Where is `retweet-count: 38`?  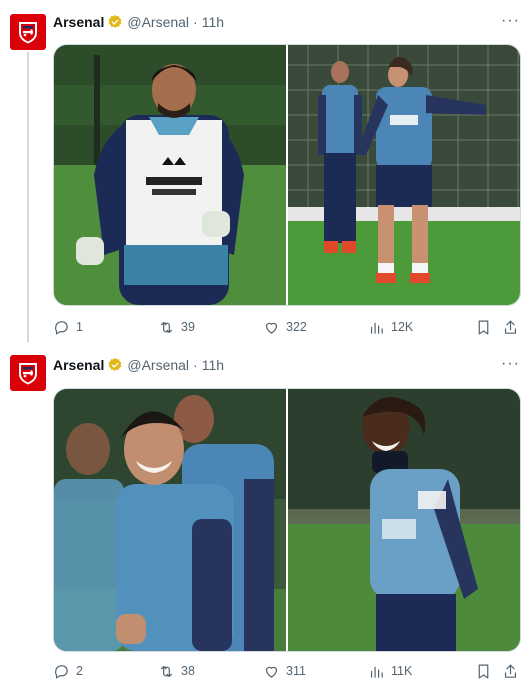 retweet-count: 38 is located at coordinates (188, 671).